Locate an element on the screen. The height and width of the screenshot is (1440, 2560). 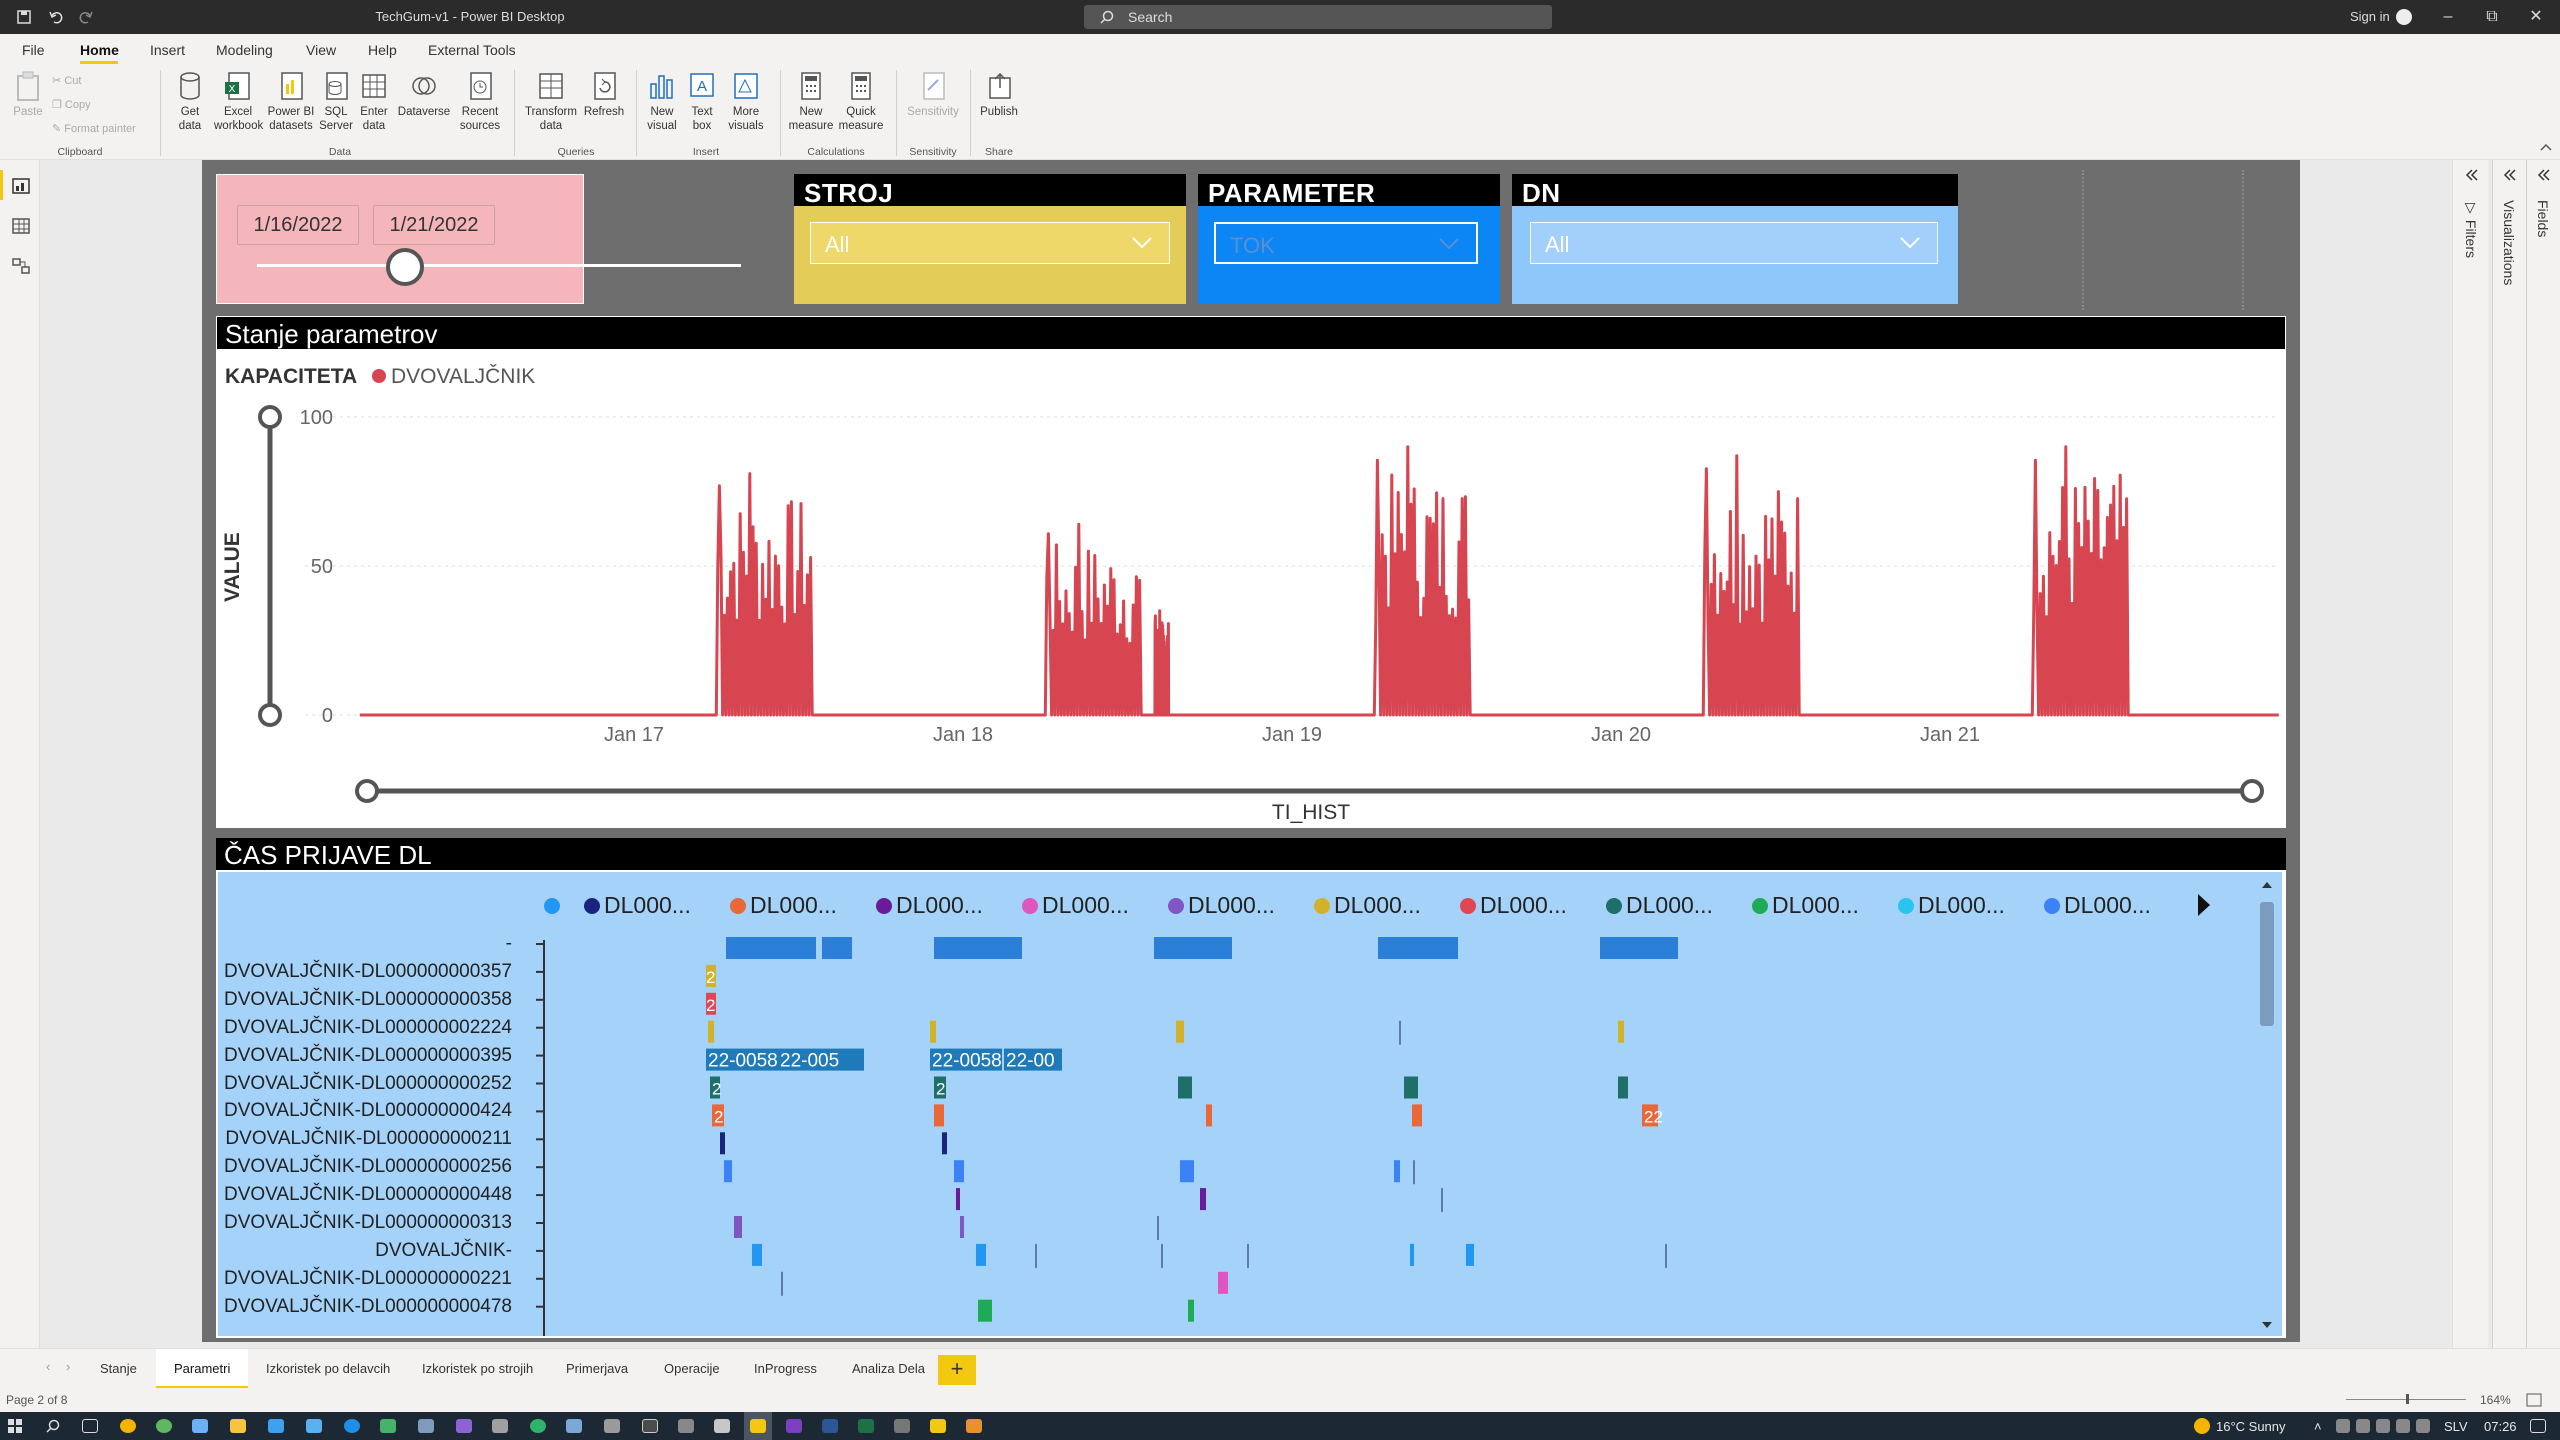
onenote-icon is located at coordinates (794, 1426).